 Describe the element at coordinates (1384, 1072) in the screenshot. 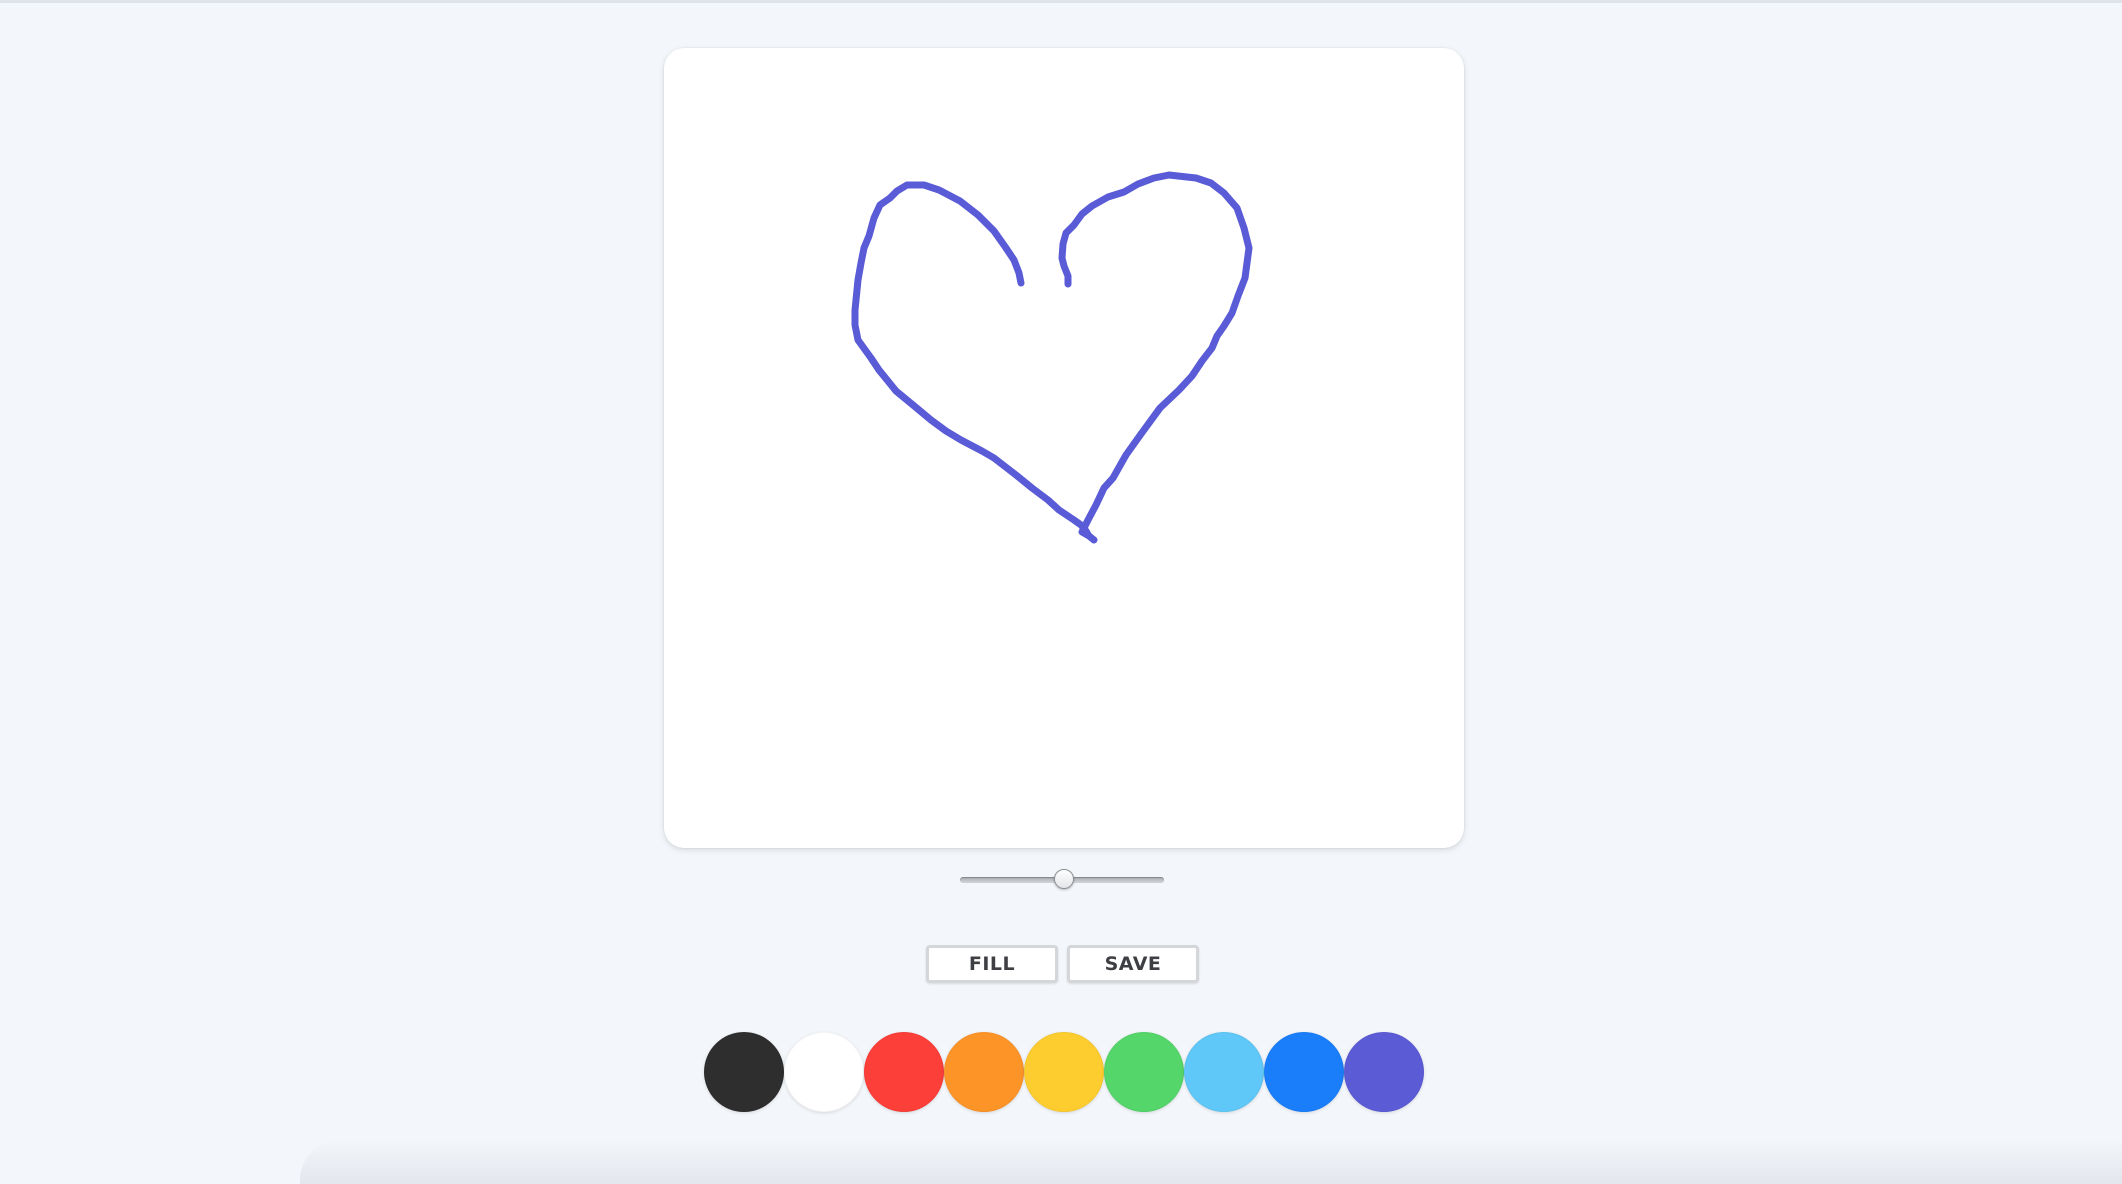

I see `color-swatch-purple` at that location.